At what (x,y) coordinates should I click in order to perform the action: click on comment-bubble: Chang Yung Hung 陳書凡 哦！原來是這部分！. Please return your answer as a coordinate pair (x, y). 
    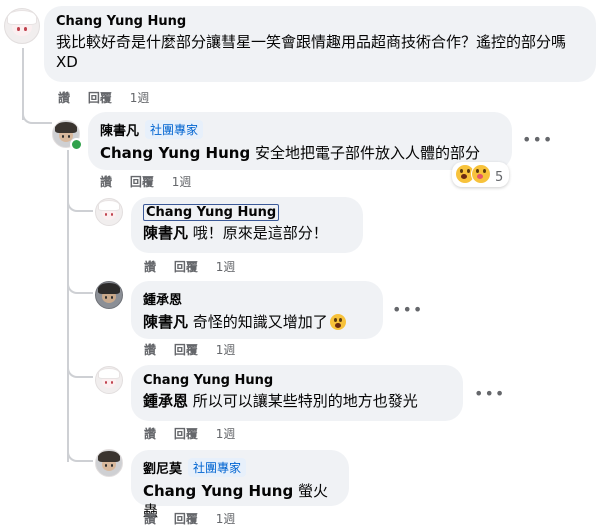
    Looking at the image, I should click on (247, 225).